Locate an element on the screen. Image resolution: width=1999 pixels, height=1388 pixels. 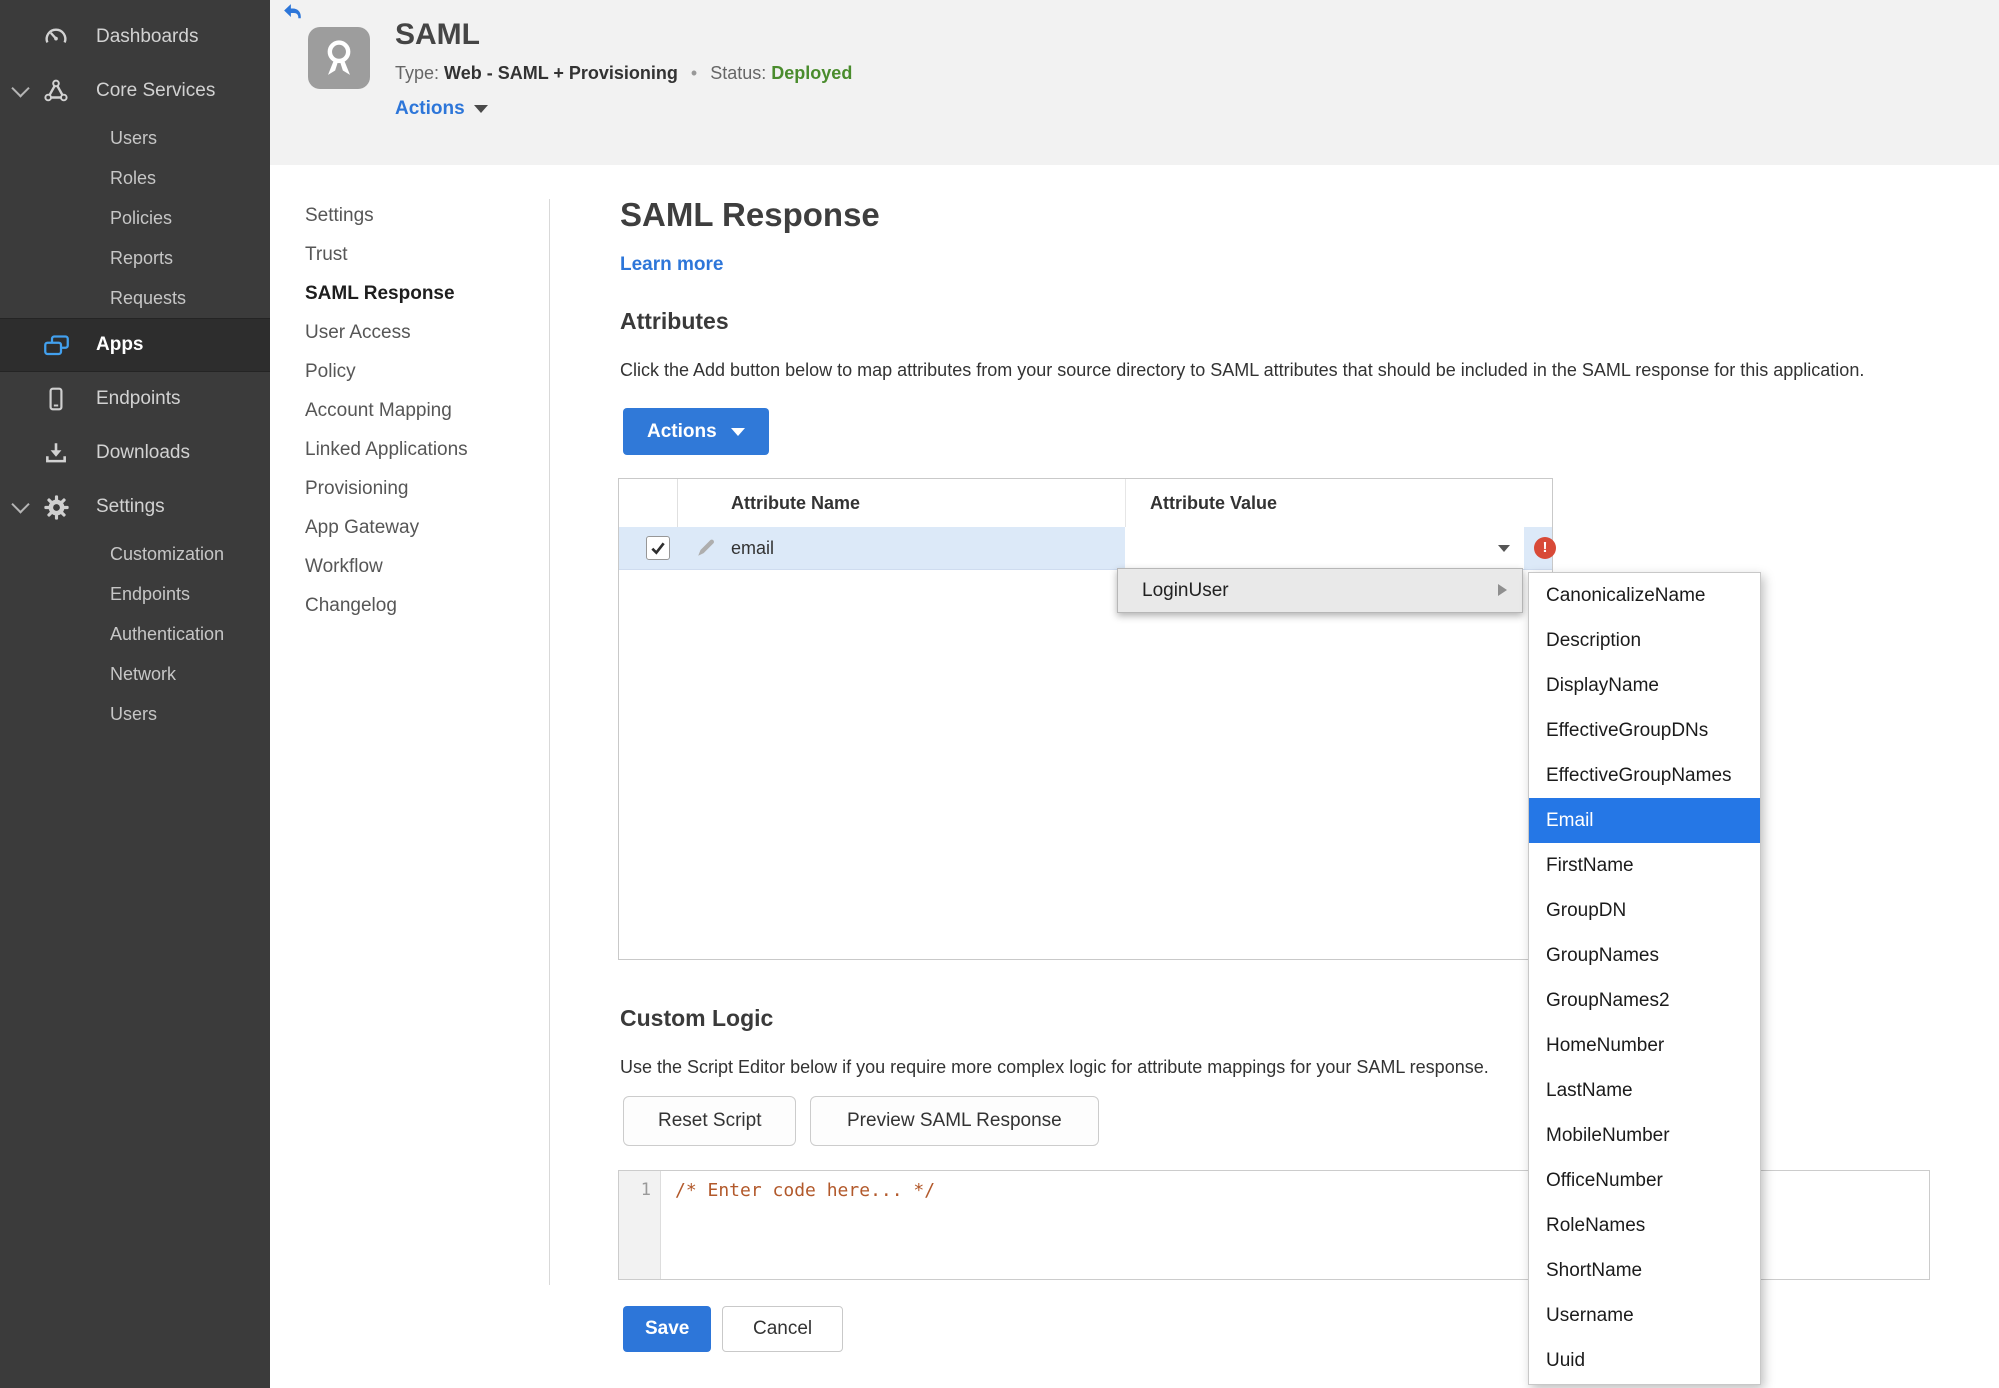
menu-option-description: Description is located at coordinates (1644, 640).